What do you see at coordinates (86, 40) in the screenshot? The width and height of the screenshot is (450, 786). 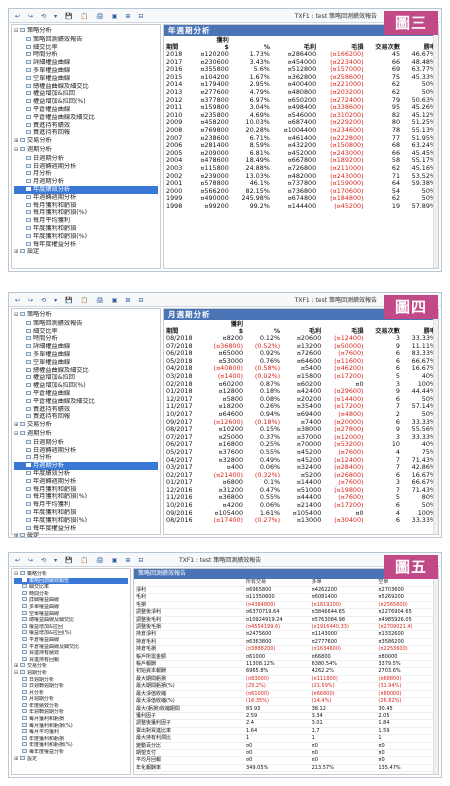 I see `tree-item: 策略回測績效報告` at bounding box center [86, 40].